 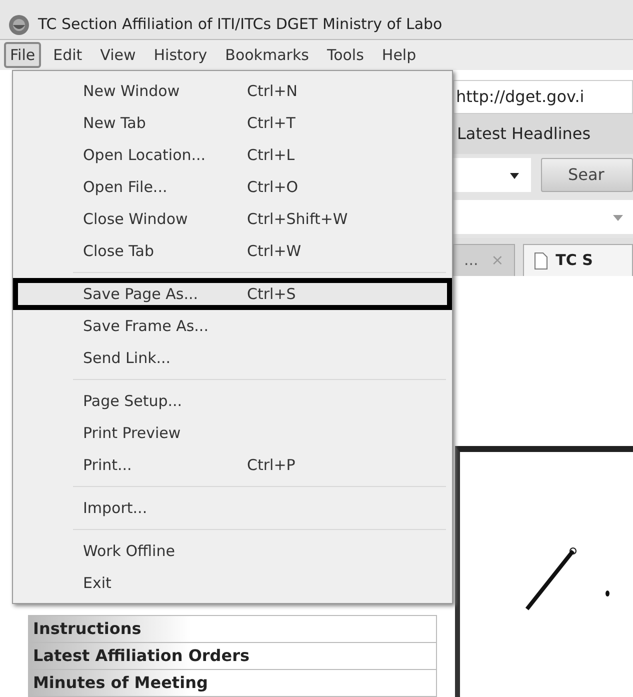 What do you see at coordinates (232, 123) in the screenshot?
I see `menu-item: New Tab Ctrl+T` at bounding box center [232, 123].